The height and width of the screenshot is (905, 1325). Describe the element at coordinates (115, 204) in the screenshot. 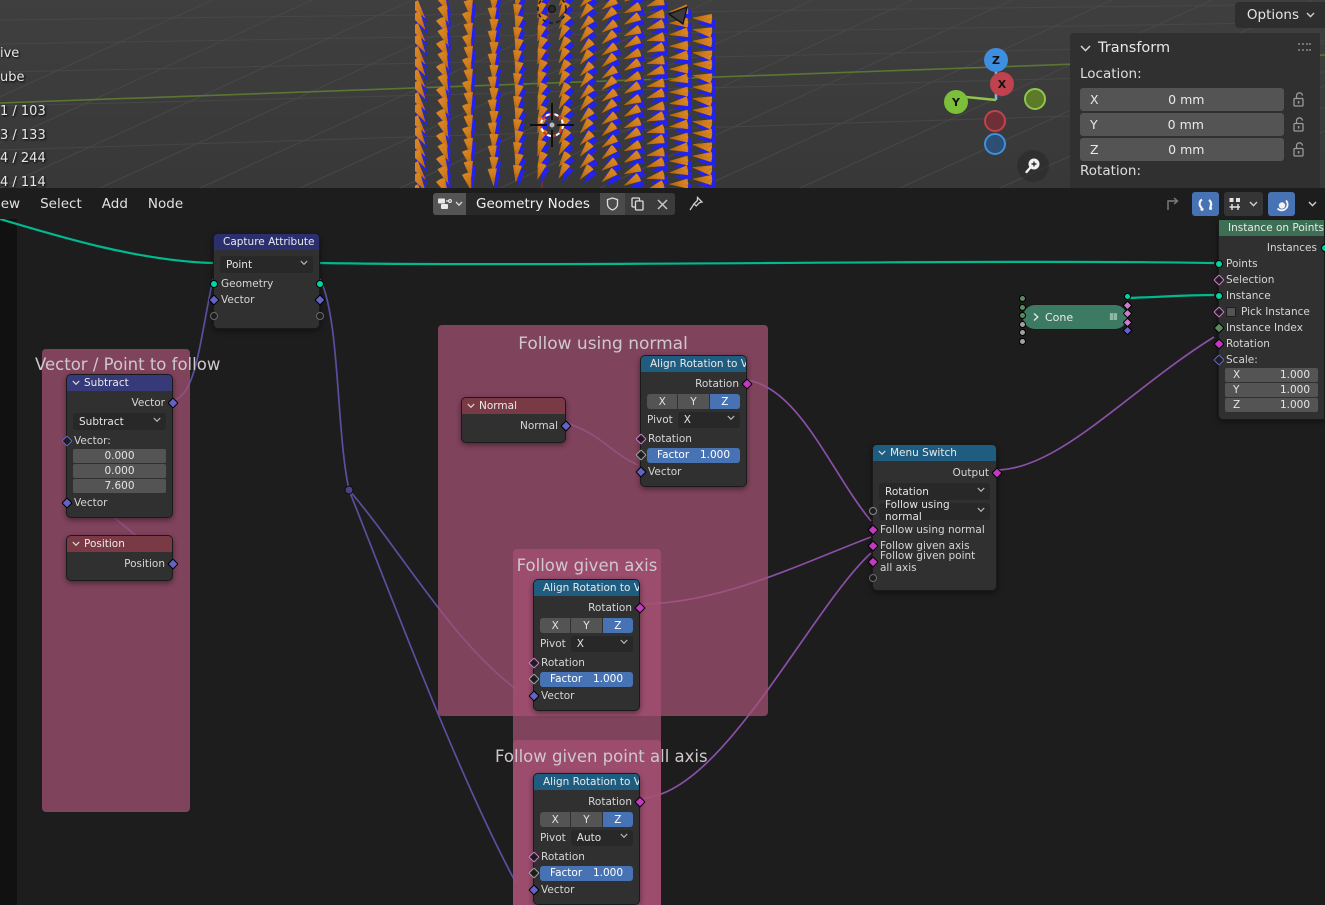

I see `menu-add: Add` at that location.